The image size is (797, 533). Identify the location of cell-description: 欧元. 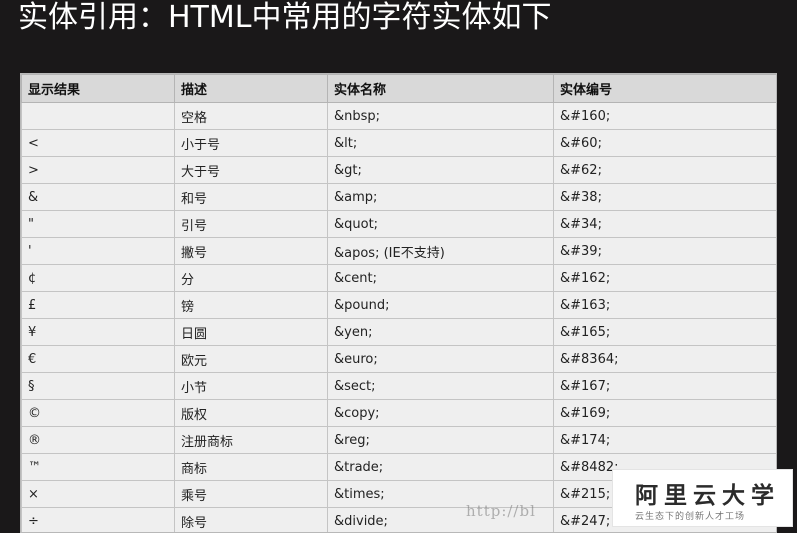
(251, 359).